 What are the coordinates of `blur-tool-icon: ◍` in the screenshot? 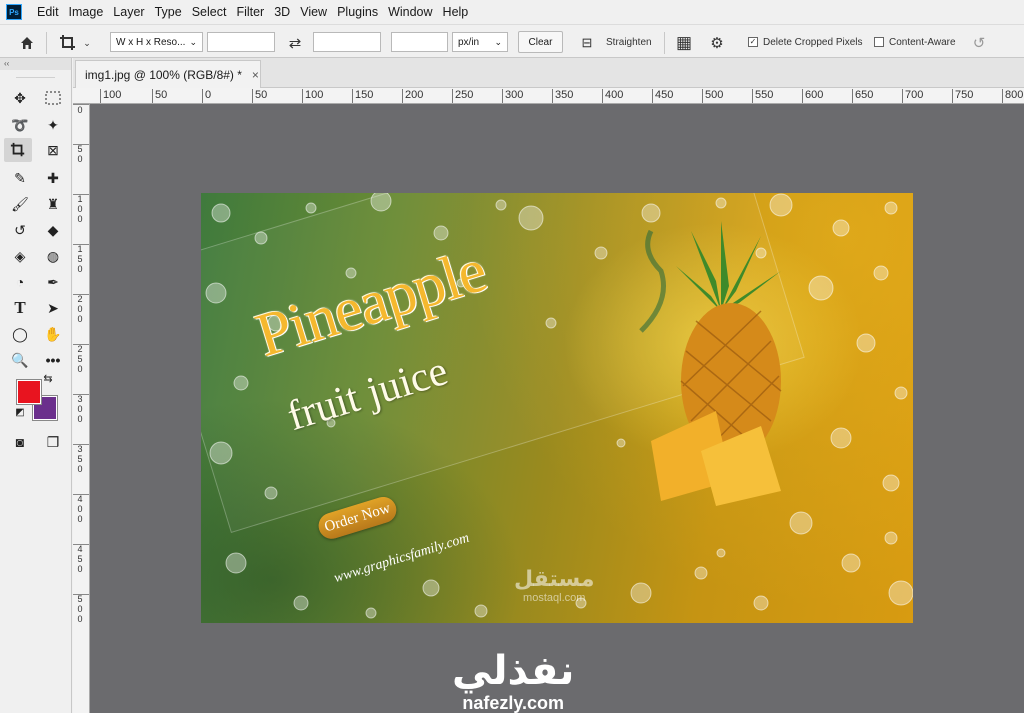 It's located at (53, 256).